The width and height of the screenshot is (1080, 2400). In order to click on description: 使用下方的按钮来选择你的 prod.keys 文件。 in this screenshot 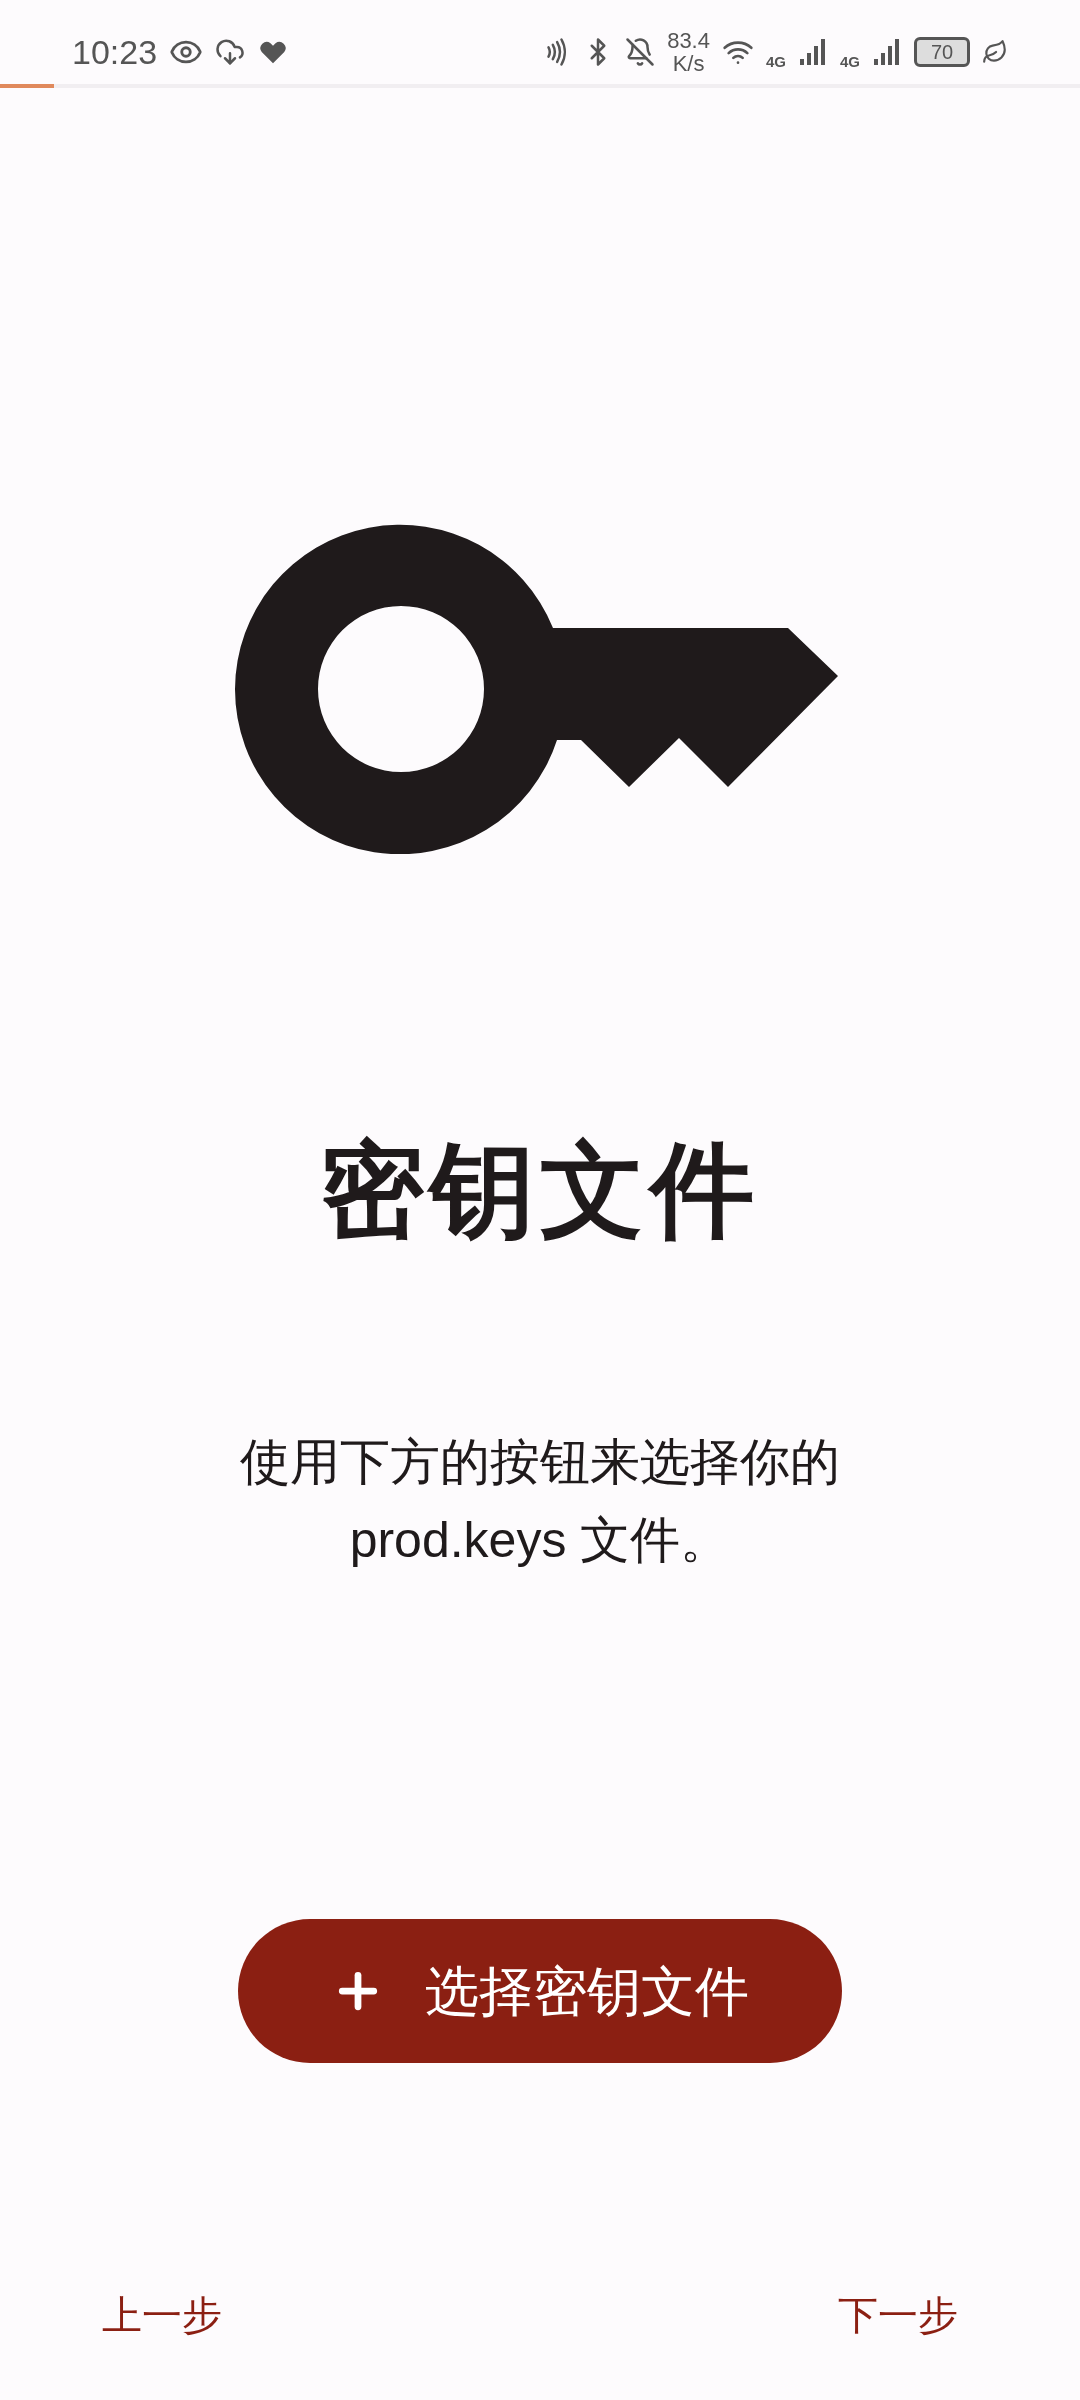, I will do `click(540, 1501)`.